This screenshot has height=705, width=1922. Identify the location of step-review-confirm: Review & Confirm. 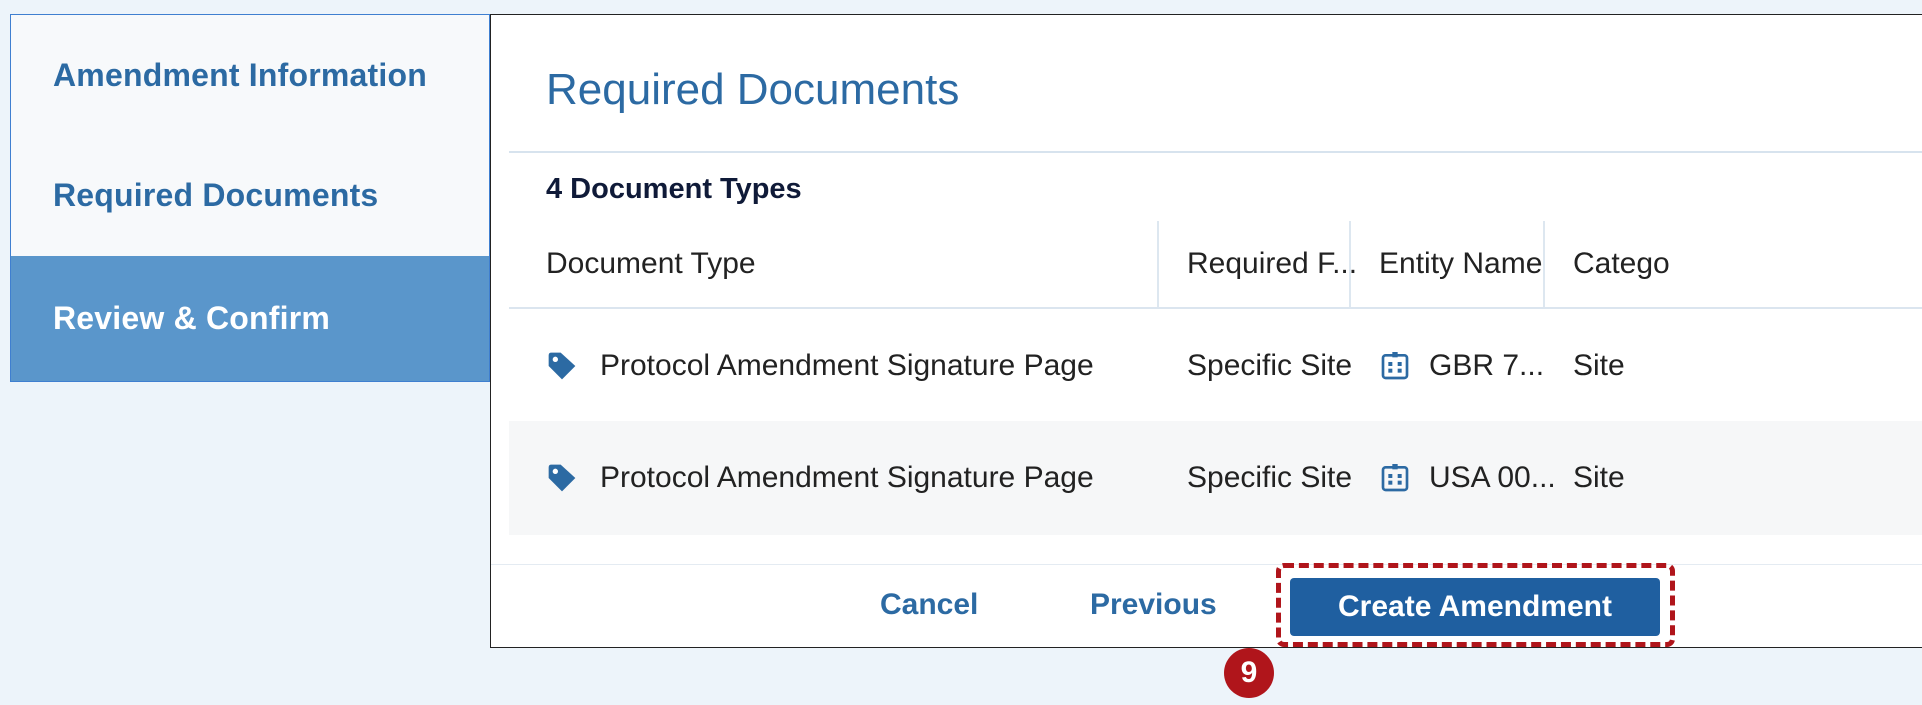
(250, 318).